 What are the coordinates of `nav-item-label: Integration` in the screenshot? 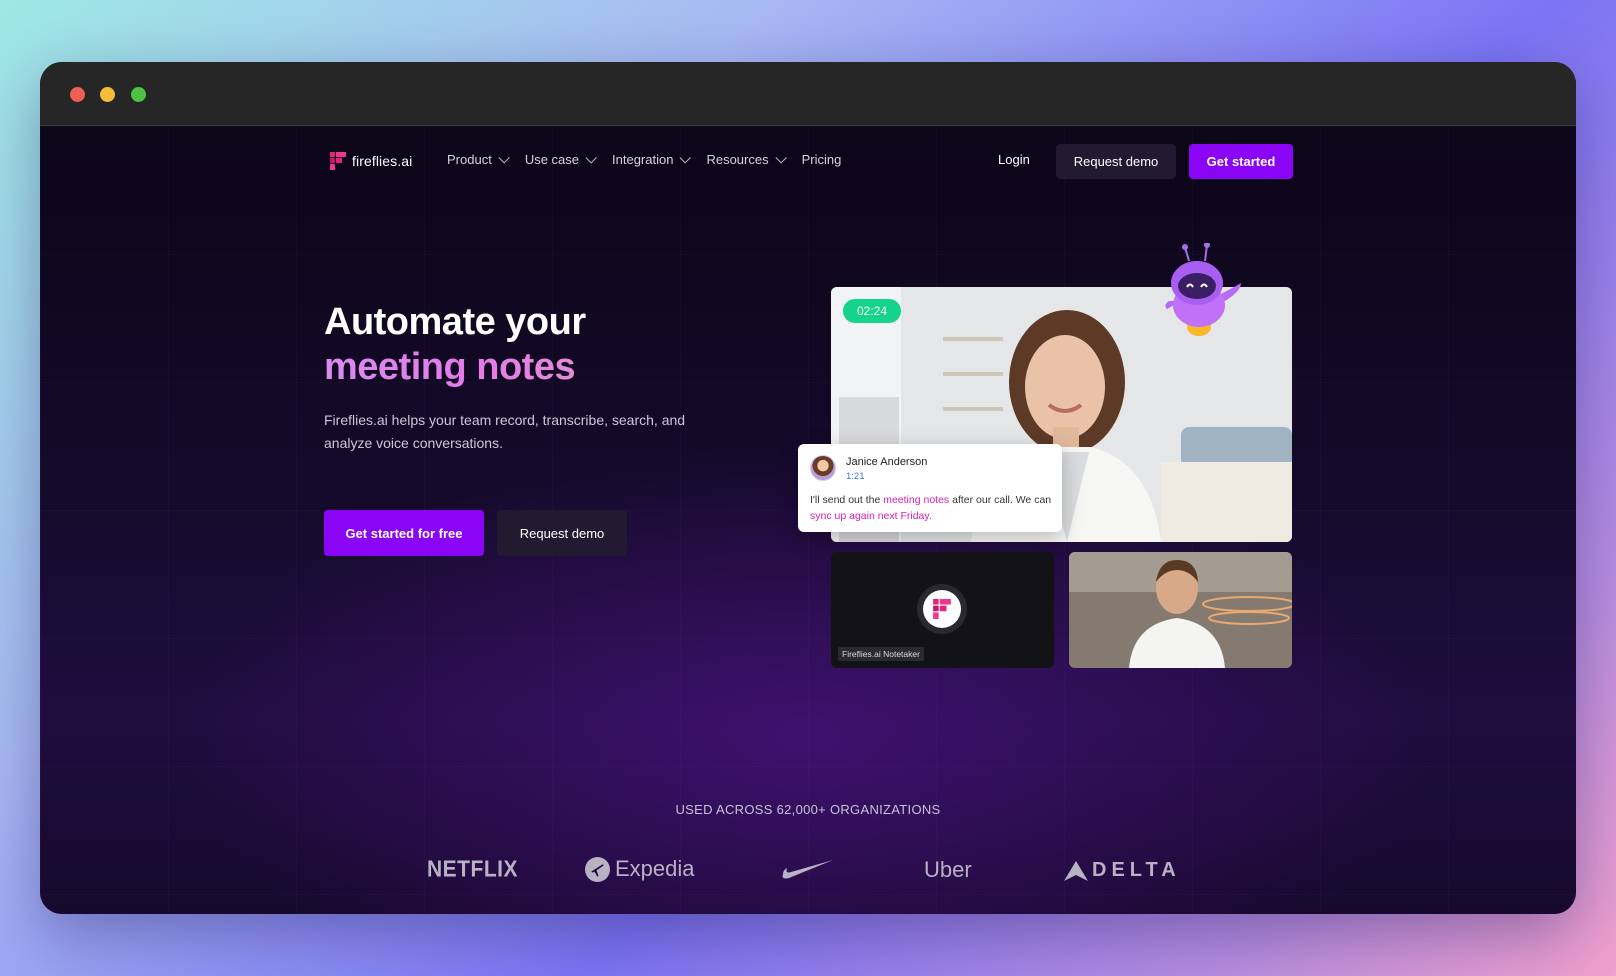 It's located at (643, 159).